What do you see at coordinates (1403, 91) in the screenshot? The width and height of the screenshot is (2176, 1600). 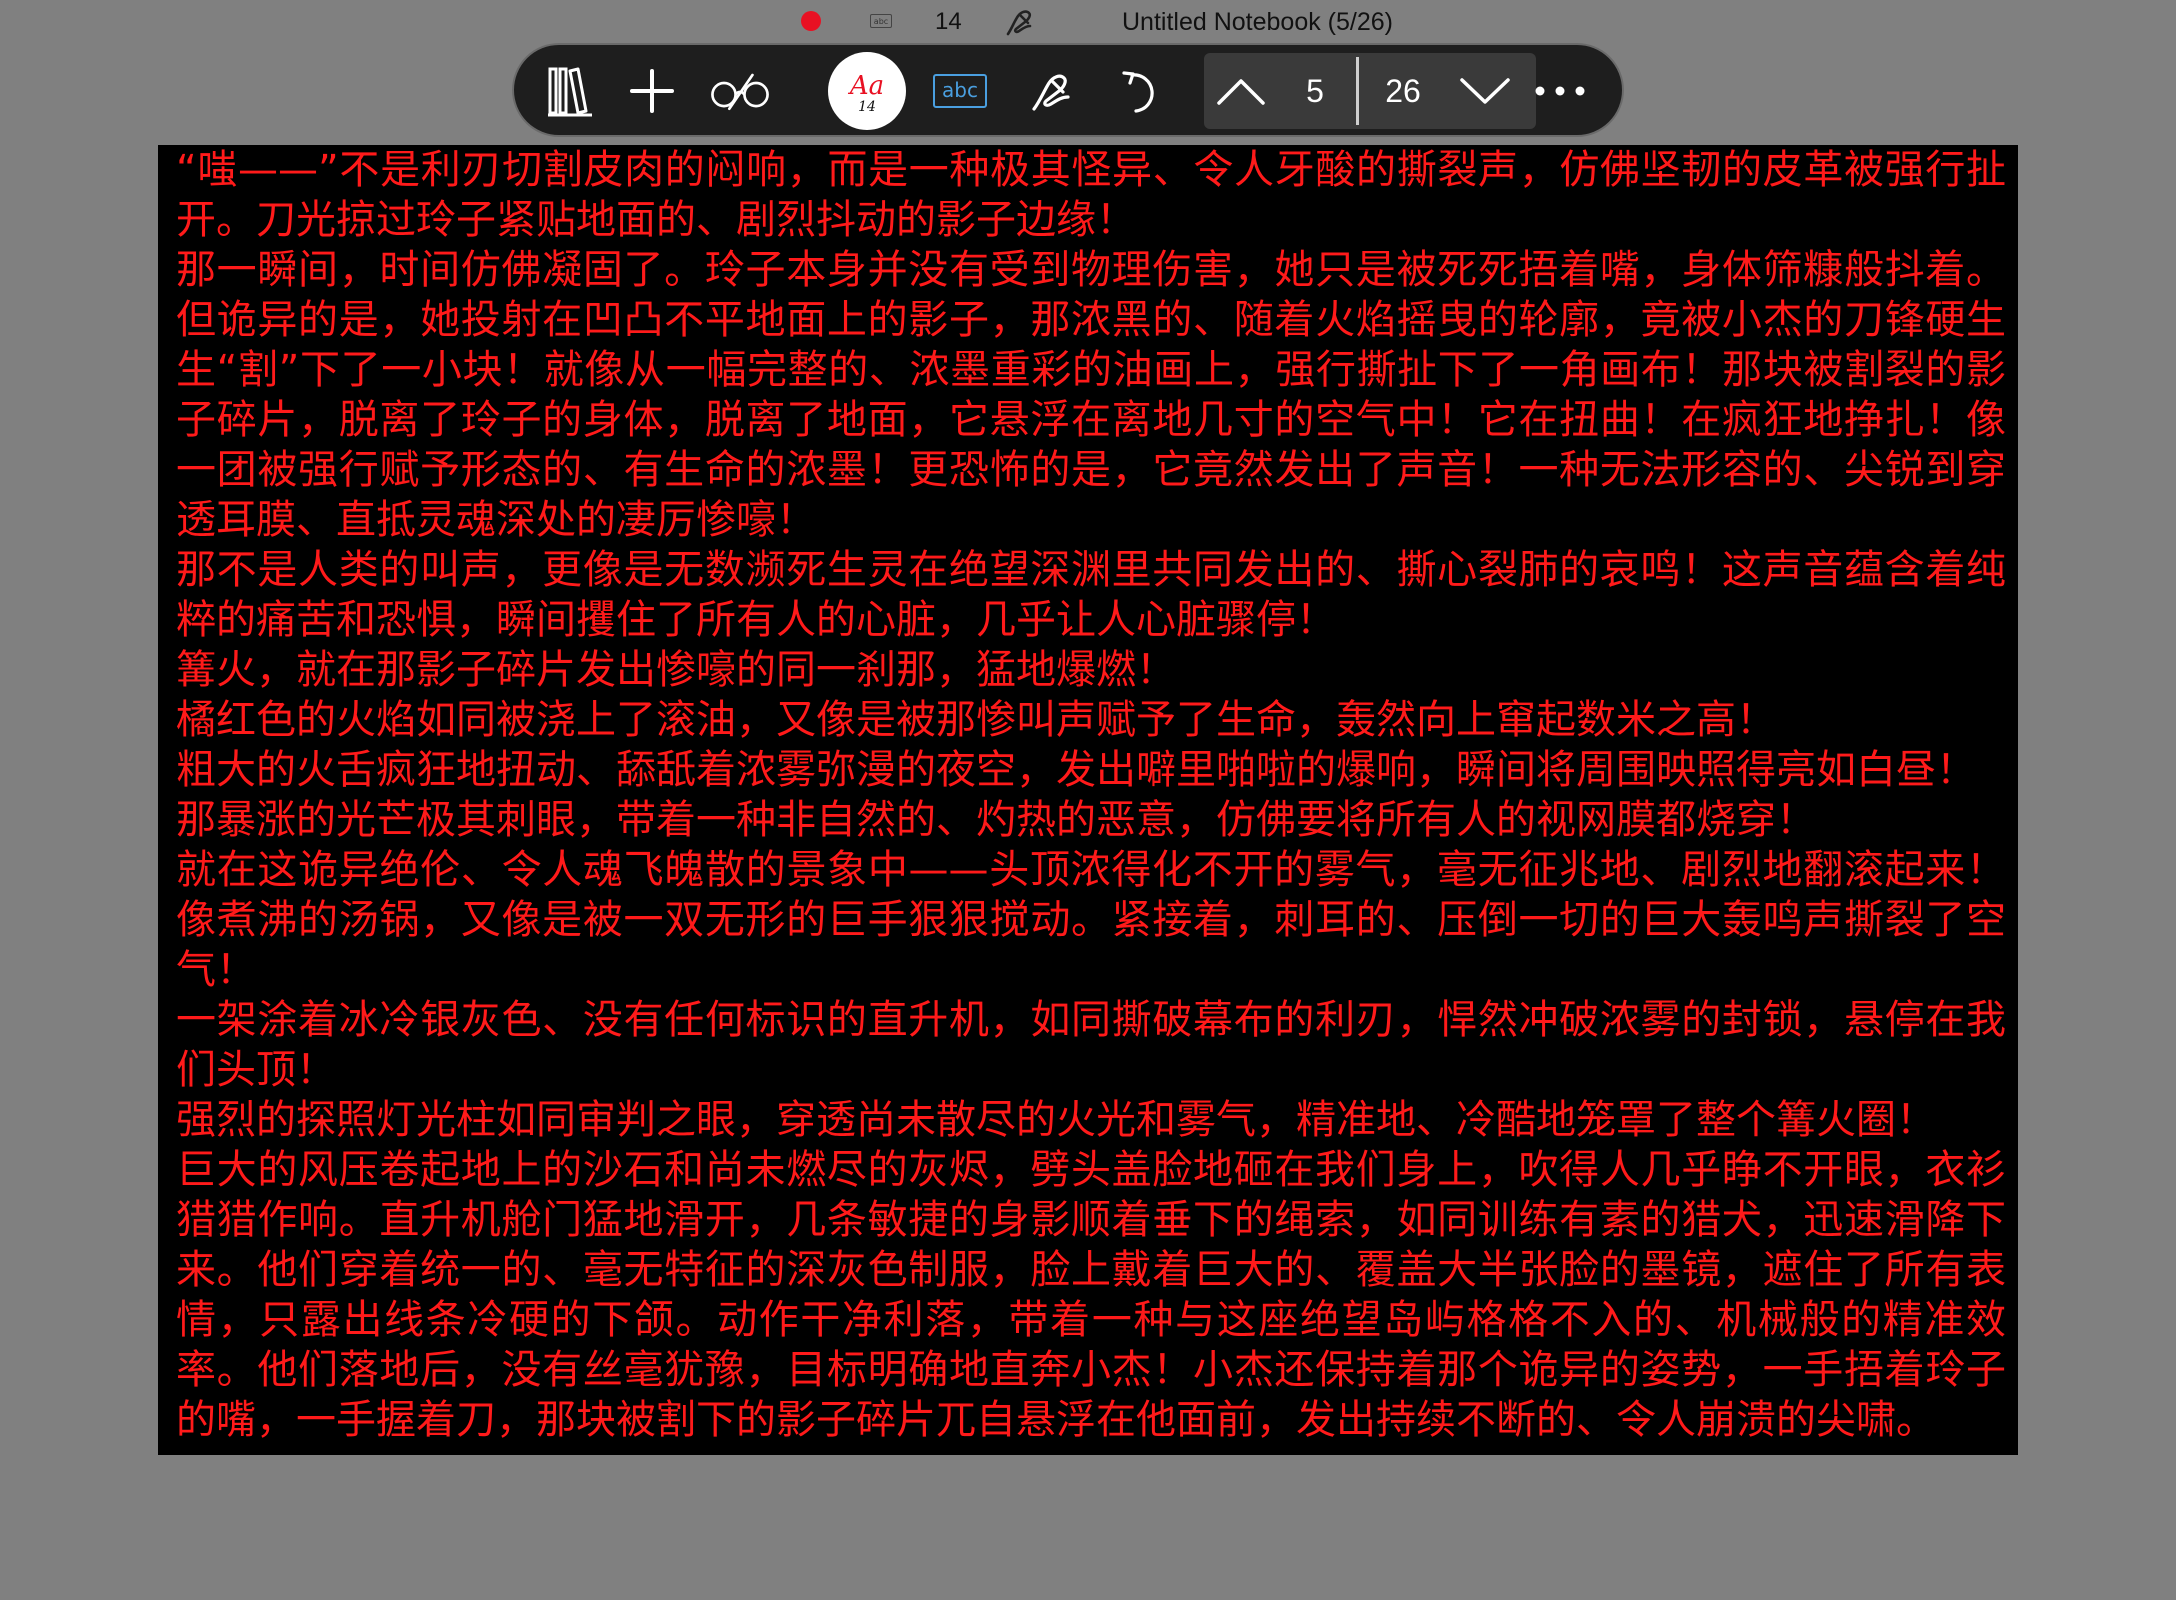 I see `total-pages: 26` at bounding box center [1403, 91].